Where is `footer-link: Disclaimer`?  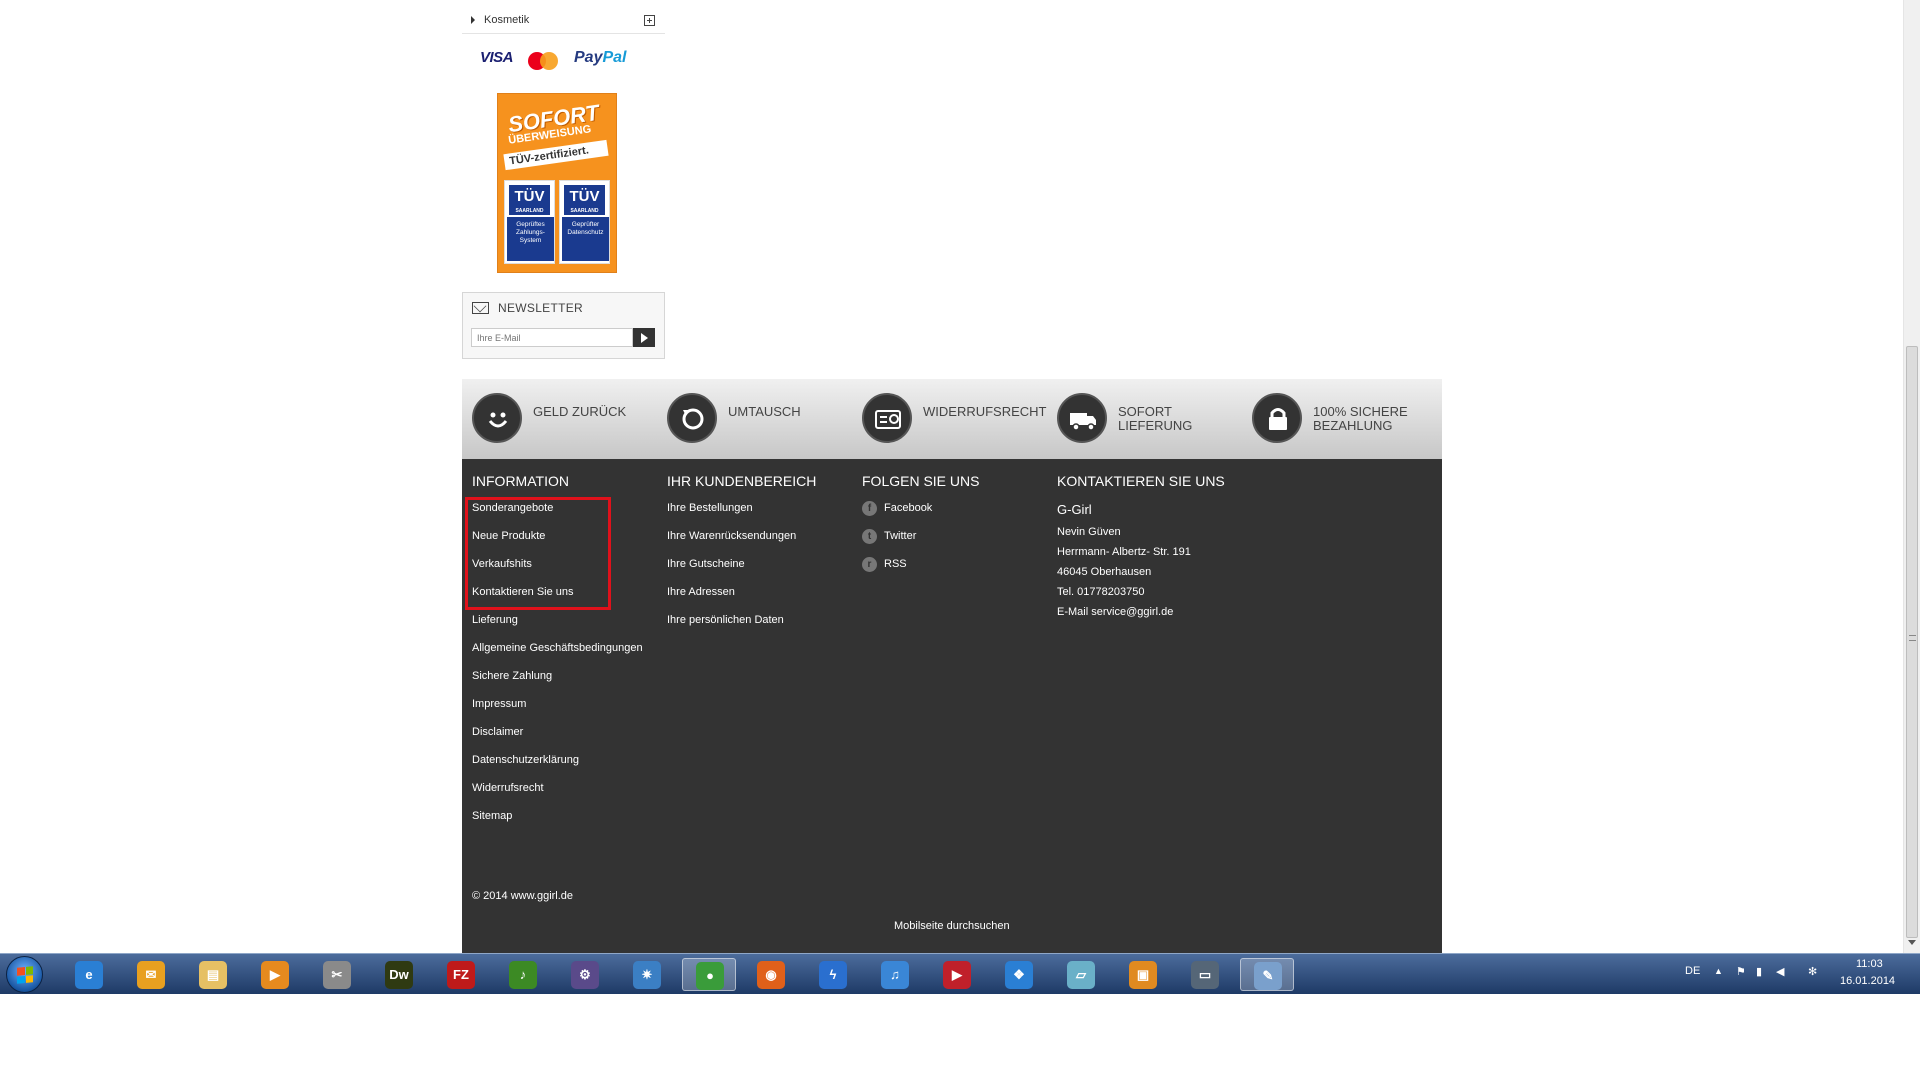
footer-link: Disclaimer is located at coordinates (557, 737).